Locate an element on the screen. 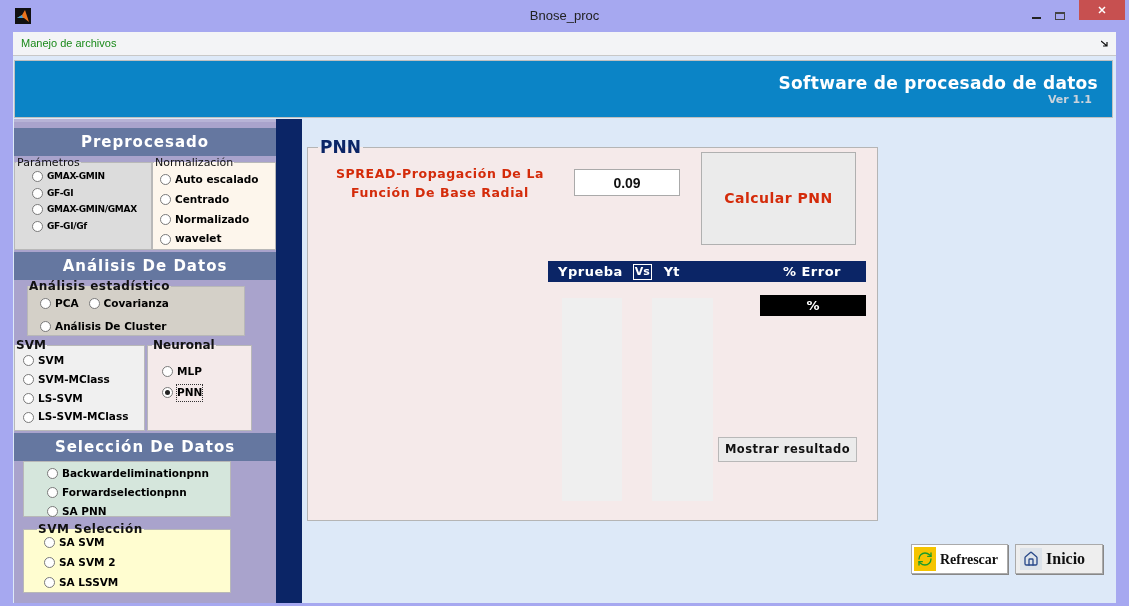 This screenshot has width=1129, height=606. radio-label: LS-SVM is located at coordinates (60, 398).